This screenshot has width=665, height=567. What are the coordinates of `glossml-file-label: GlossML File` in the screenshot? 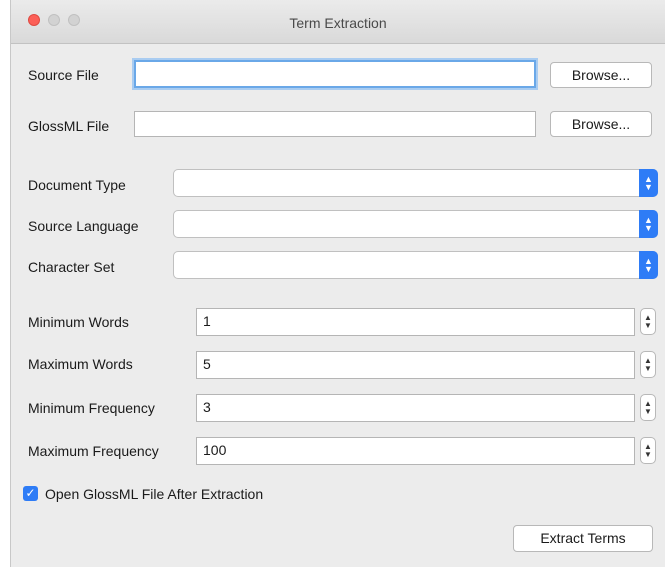 It's located at (69, 126).